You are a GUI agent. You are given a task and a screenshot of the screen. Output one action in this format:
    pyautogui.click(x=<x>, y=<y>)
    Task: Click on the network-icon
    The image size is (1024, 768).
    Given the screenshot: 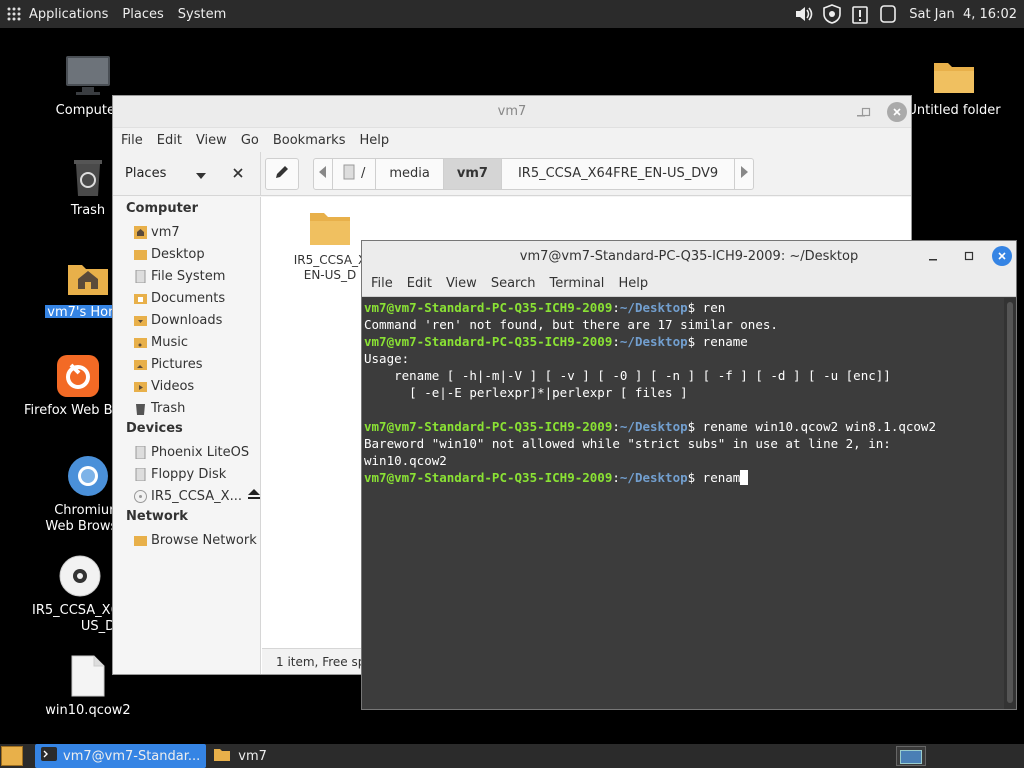 What is the action you would take?
    pyautogui.click(x=140, y=540)
    